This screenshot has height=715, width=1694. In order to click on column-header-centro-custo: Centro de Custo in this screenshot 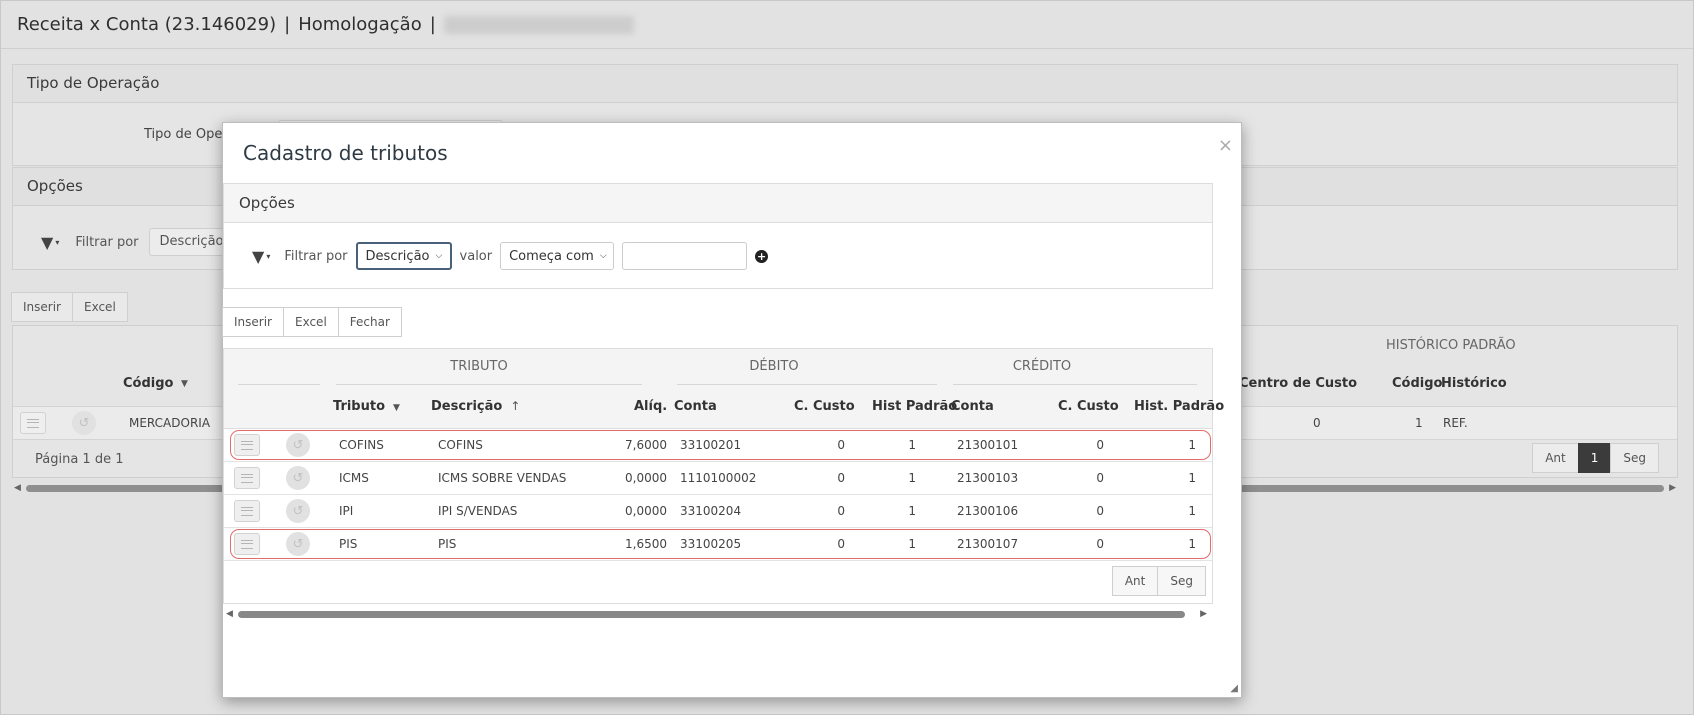, I will do `click(1298, 383)`.